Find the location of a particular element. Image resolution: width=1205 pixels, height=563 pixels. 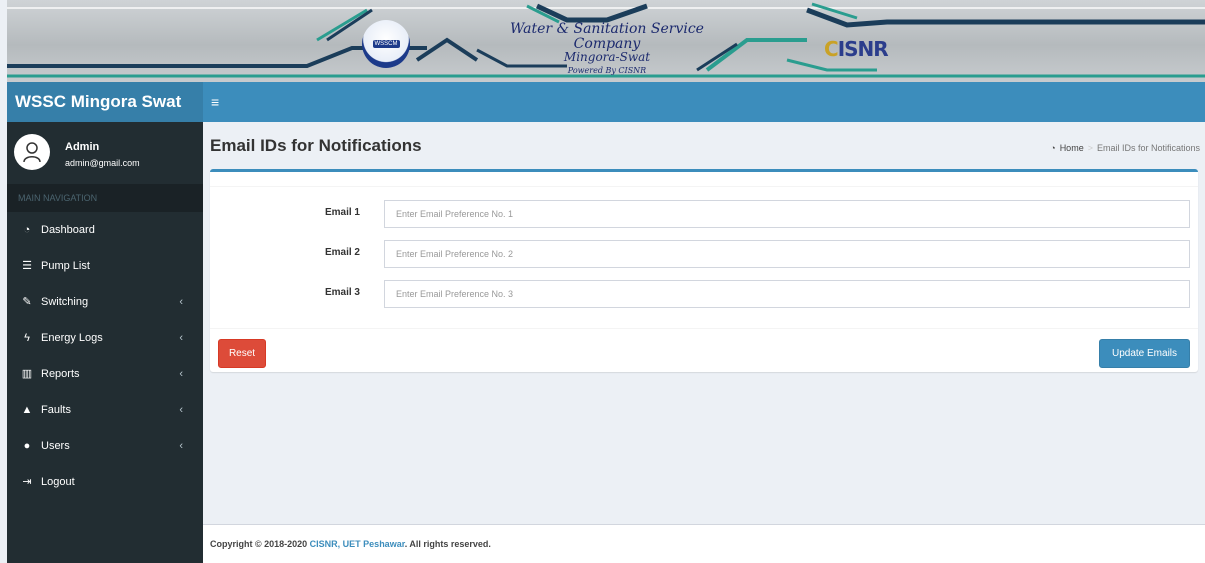

sign-out-icon: ⇥ is located at coordinates (27, 482).